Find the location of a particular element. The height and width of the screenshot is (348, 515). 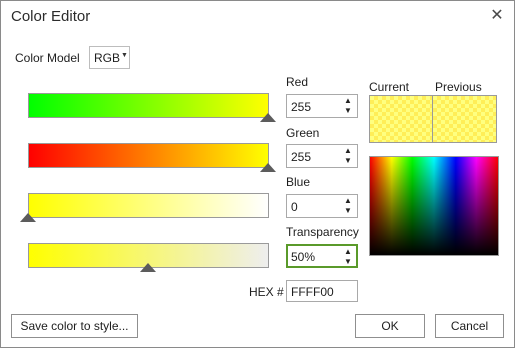

red-slider is located at coordinates (148, 105).